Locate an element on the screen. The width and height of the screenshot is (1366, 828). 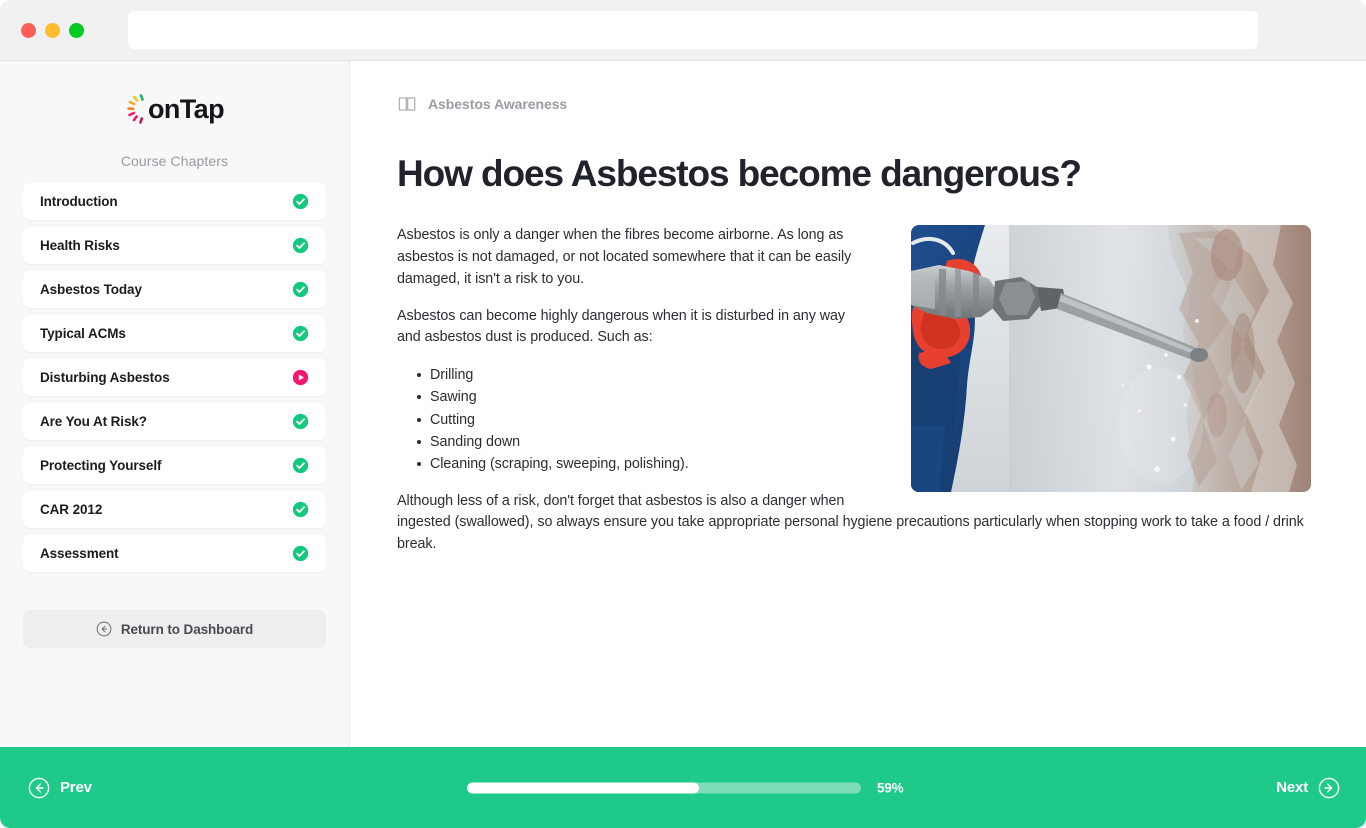
brand-logo: onTap is located at coordinates (174, 102).